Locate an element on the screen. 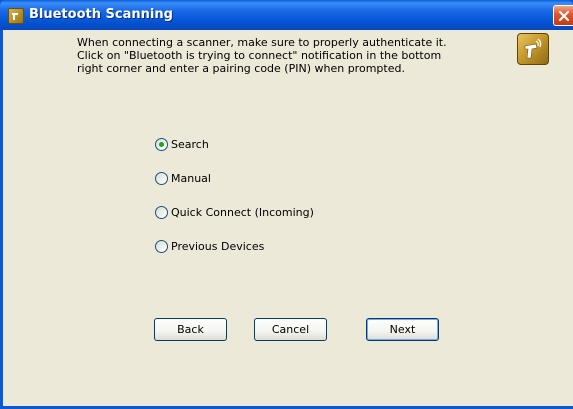  option-search: Search is located at coordinates (182, 144).